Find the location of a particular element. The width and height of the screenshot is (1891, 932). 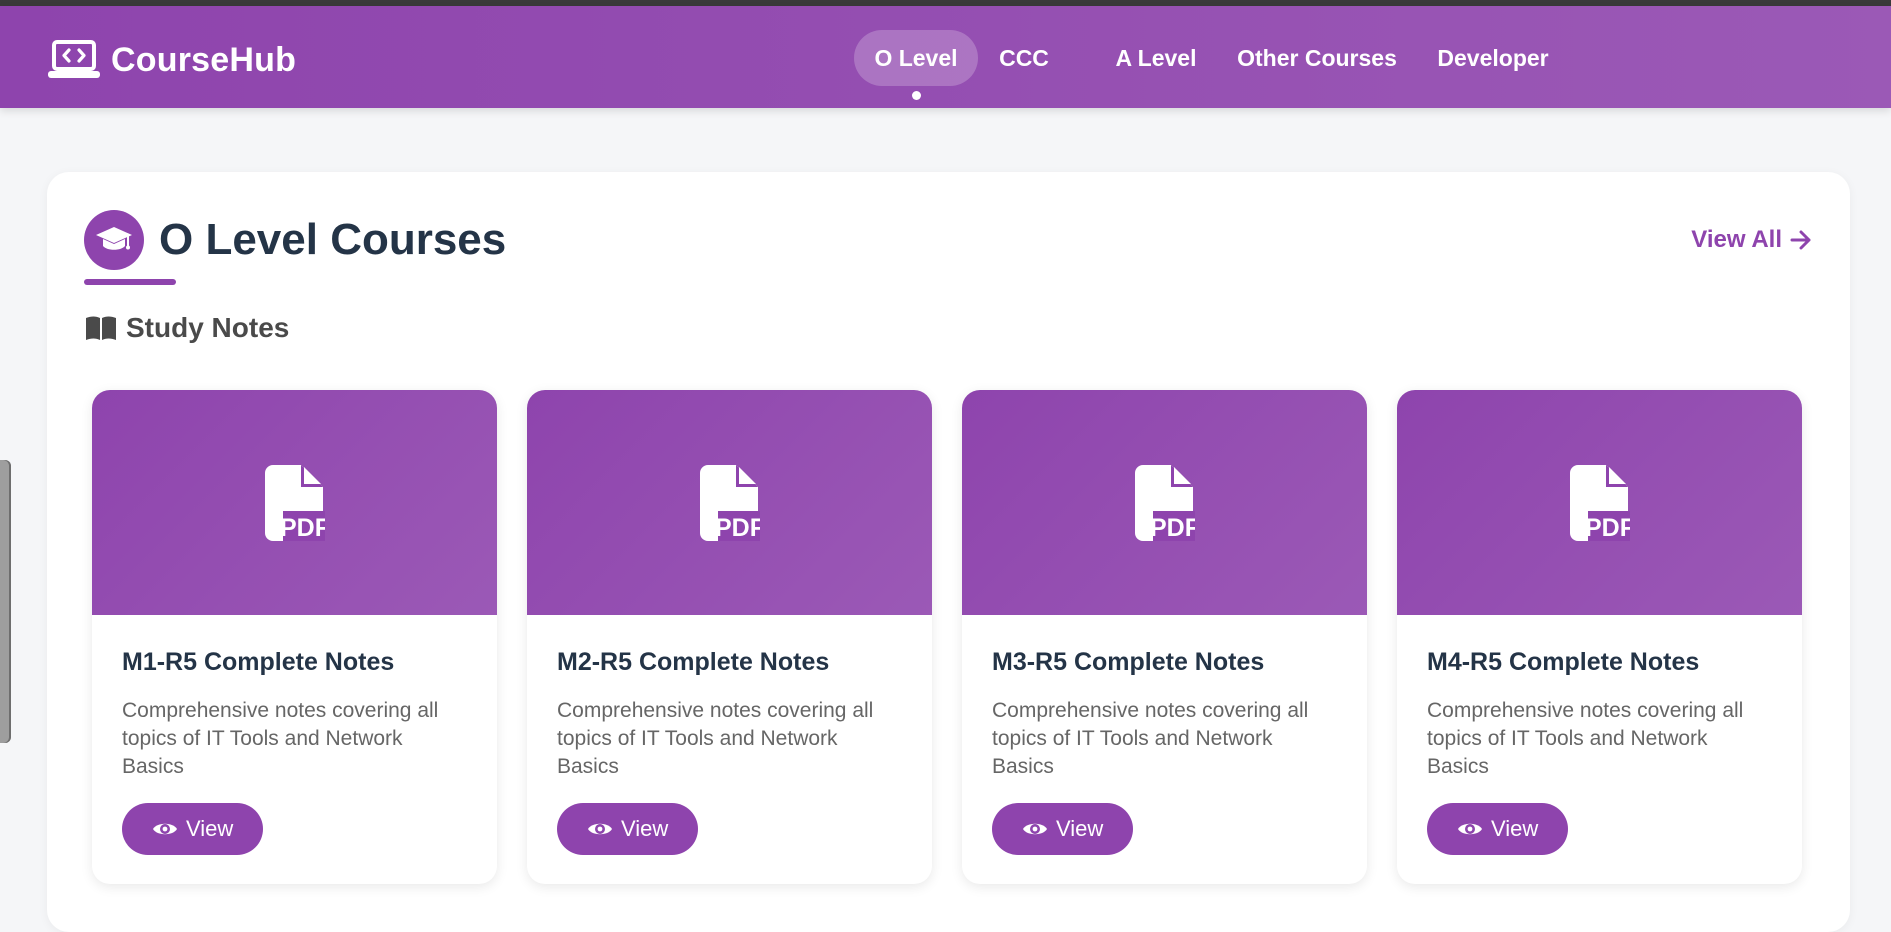

nav-item-ccc: CCC is located at coordinates (1024, 58).